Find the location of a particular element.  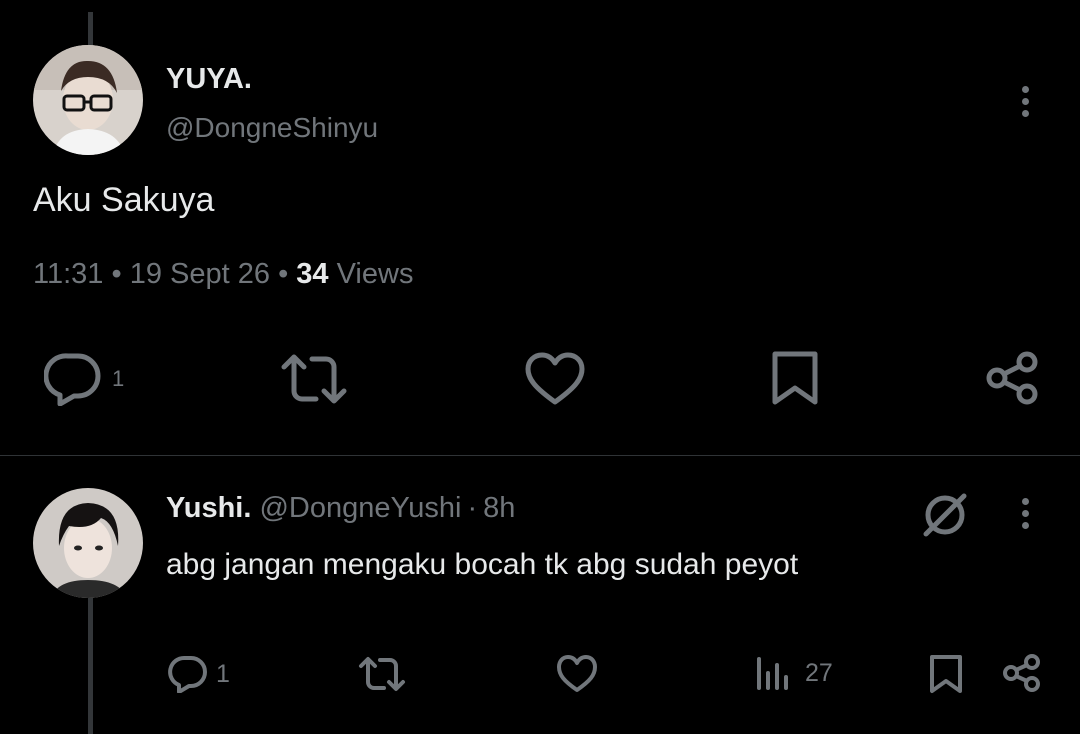

reply-header: Yushi. @DongneYushi · 8h is located at coordinates (340, 508).